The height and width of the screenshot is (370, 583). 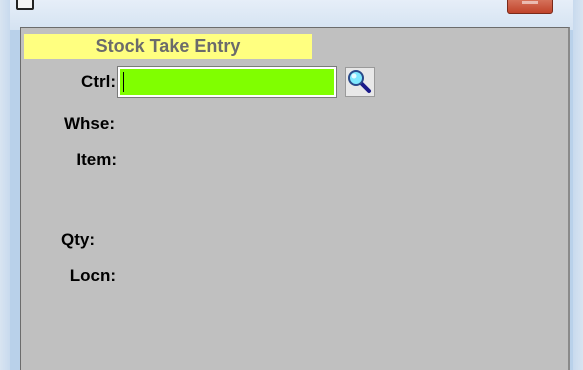 What do you see at coordinates (123, 82) in the screenshot?
I see `text-cursor` at bounding box center [123, 82].